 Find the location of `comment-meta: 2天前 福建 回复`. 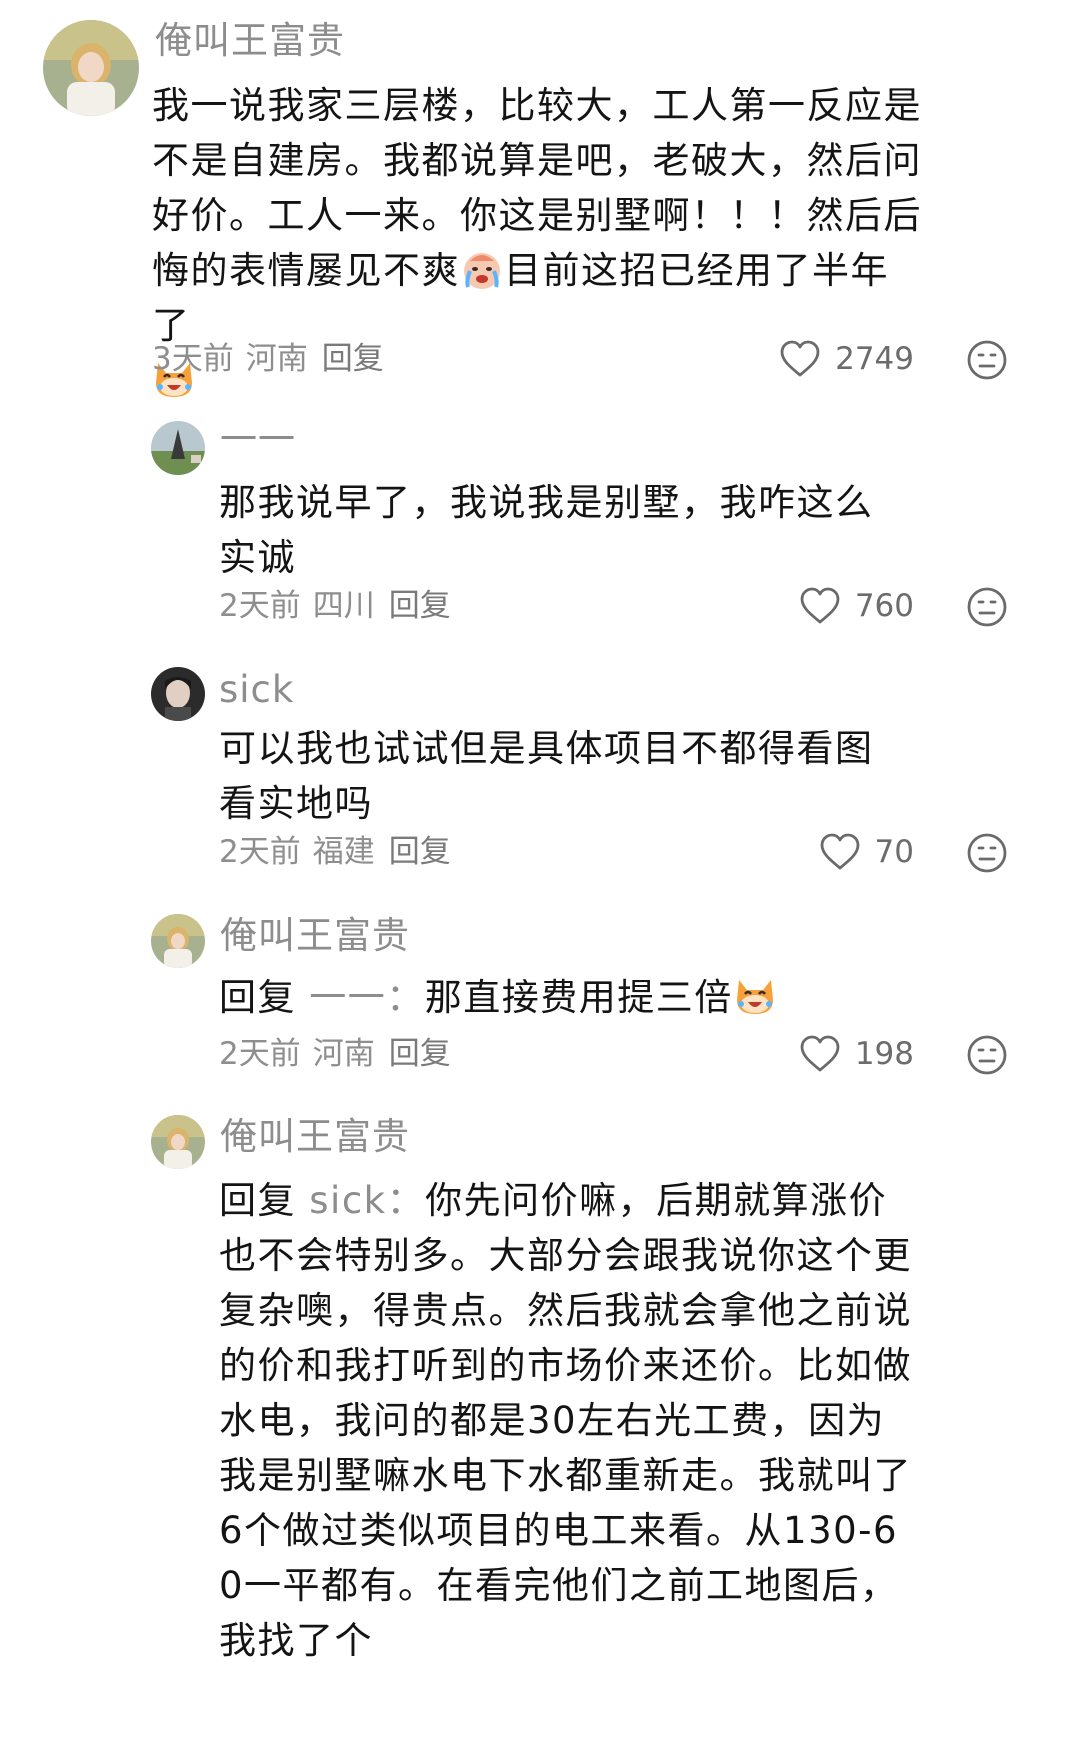

comment-meta: 2天前 福建 回复 is located at coordinates (335, 852).